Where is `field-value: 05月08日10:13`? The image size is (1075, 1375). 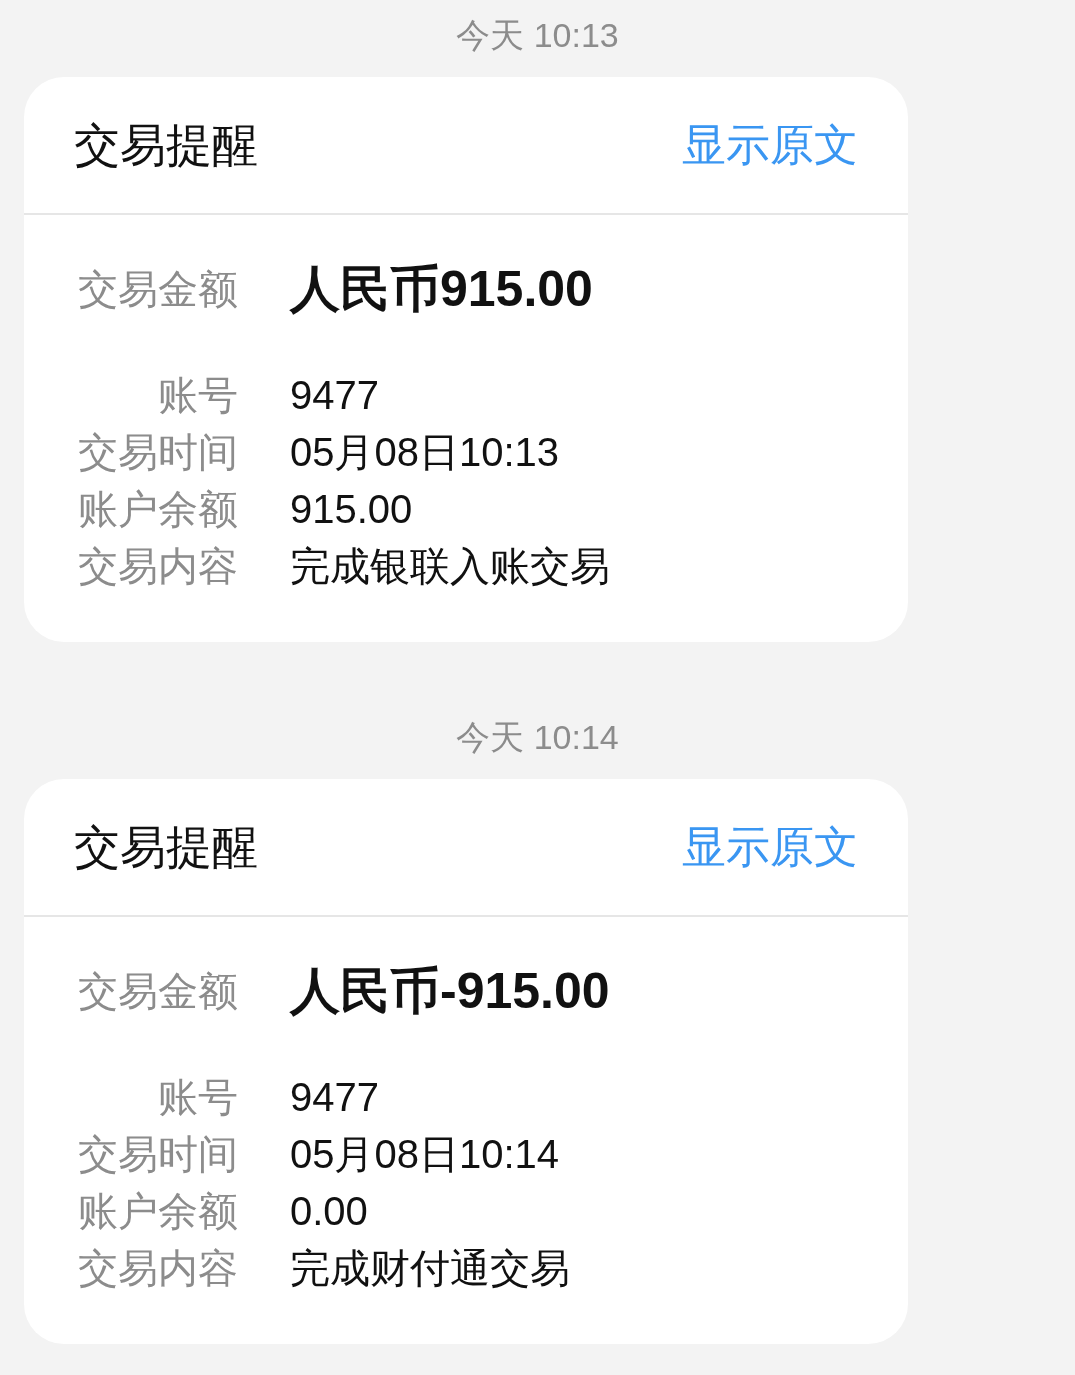 field-value: 05月08日10:13 is located at coordinates (425, 452).